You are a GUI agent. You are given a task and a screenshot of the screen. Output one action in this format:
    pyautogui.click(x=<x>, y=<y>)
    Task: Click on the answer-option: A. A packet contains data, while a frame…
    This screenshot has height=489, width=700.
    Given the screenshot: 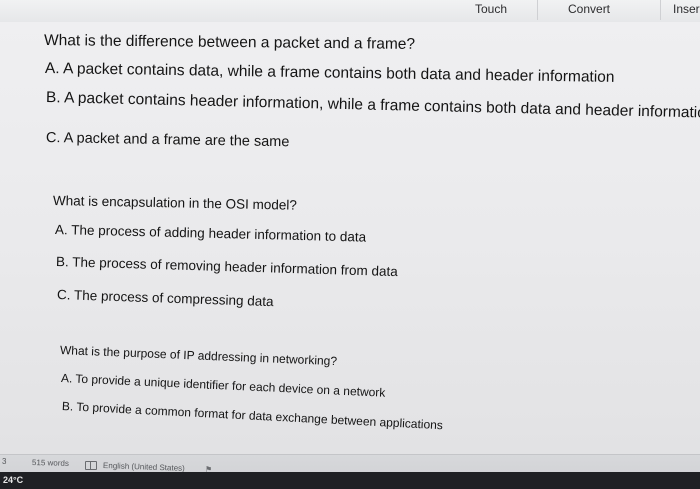 What is the action you would take?
    pyautogui.click(x=329, y=73)
    